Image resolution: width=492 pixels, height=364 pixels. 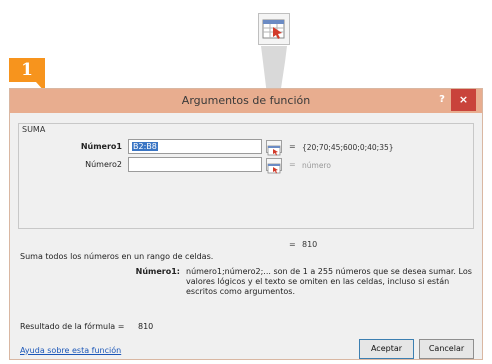 What do you see at coordinates (310, 244) in the screenshot?
I see `function-result-value: 810` at bounding box center [310, 244].